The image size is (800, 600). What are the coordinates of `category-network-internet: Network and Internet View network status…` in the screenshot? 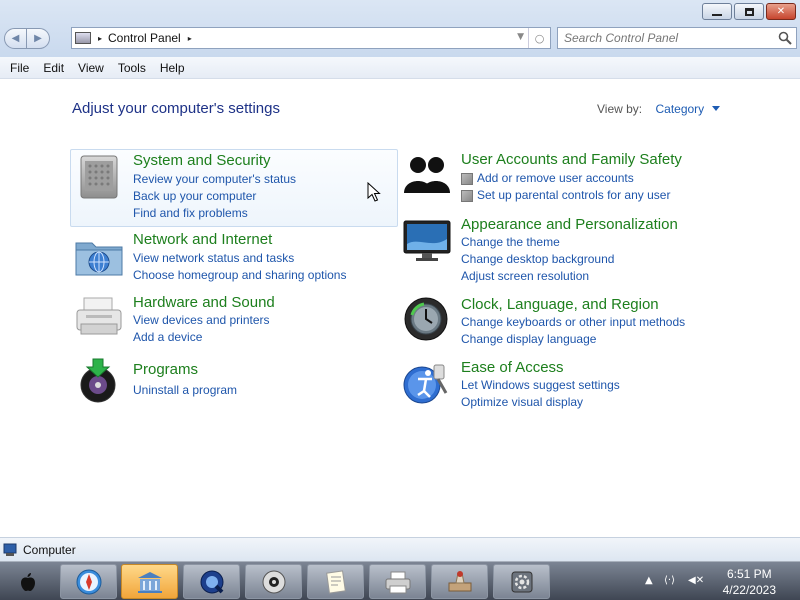 It's located at (234, 257).